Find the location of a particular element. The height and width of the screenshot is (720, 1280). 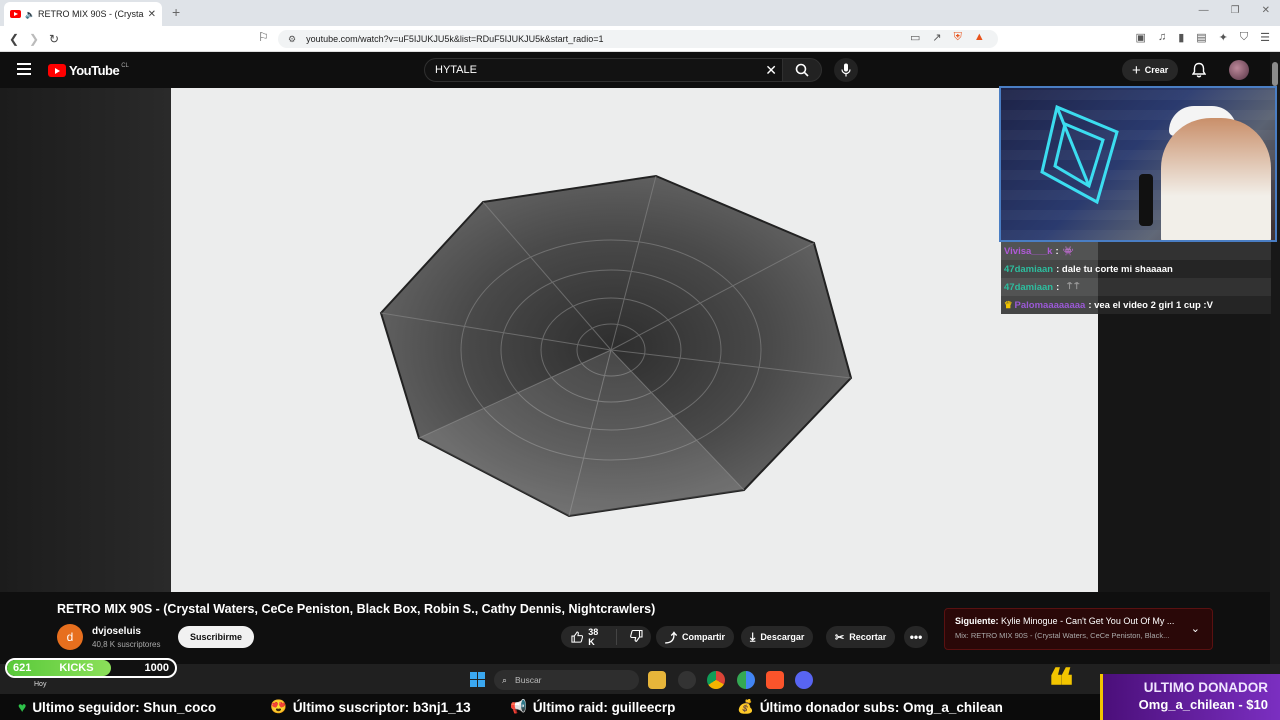

obs-icon is located at coordinates (687, 680).